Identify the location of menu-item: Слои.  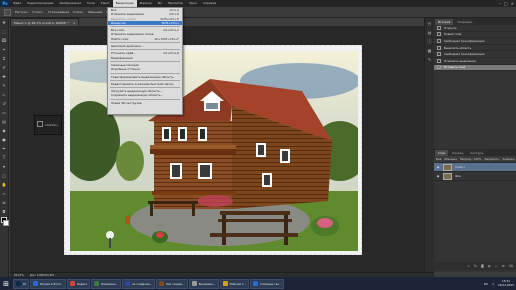
(91, 3).